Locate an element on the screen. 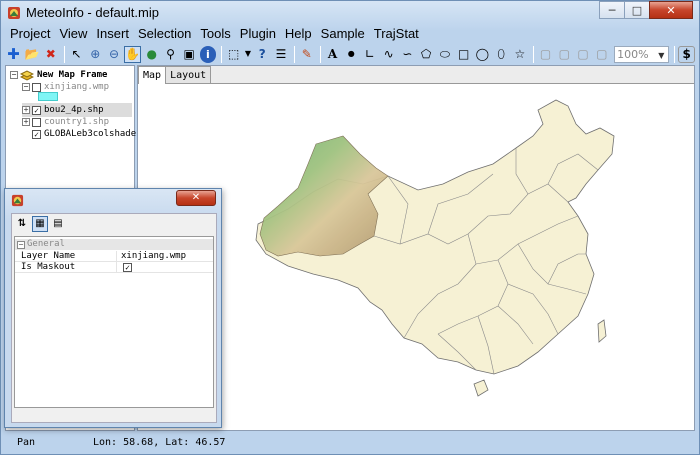 Image resolution: width=700 pixels, height=455 pixels. select-arrow-icon: ↖ is located at coordinates (76, 54).